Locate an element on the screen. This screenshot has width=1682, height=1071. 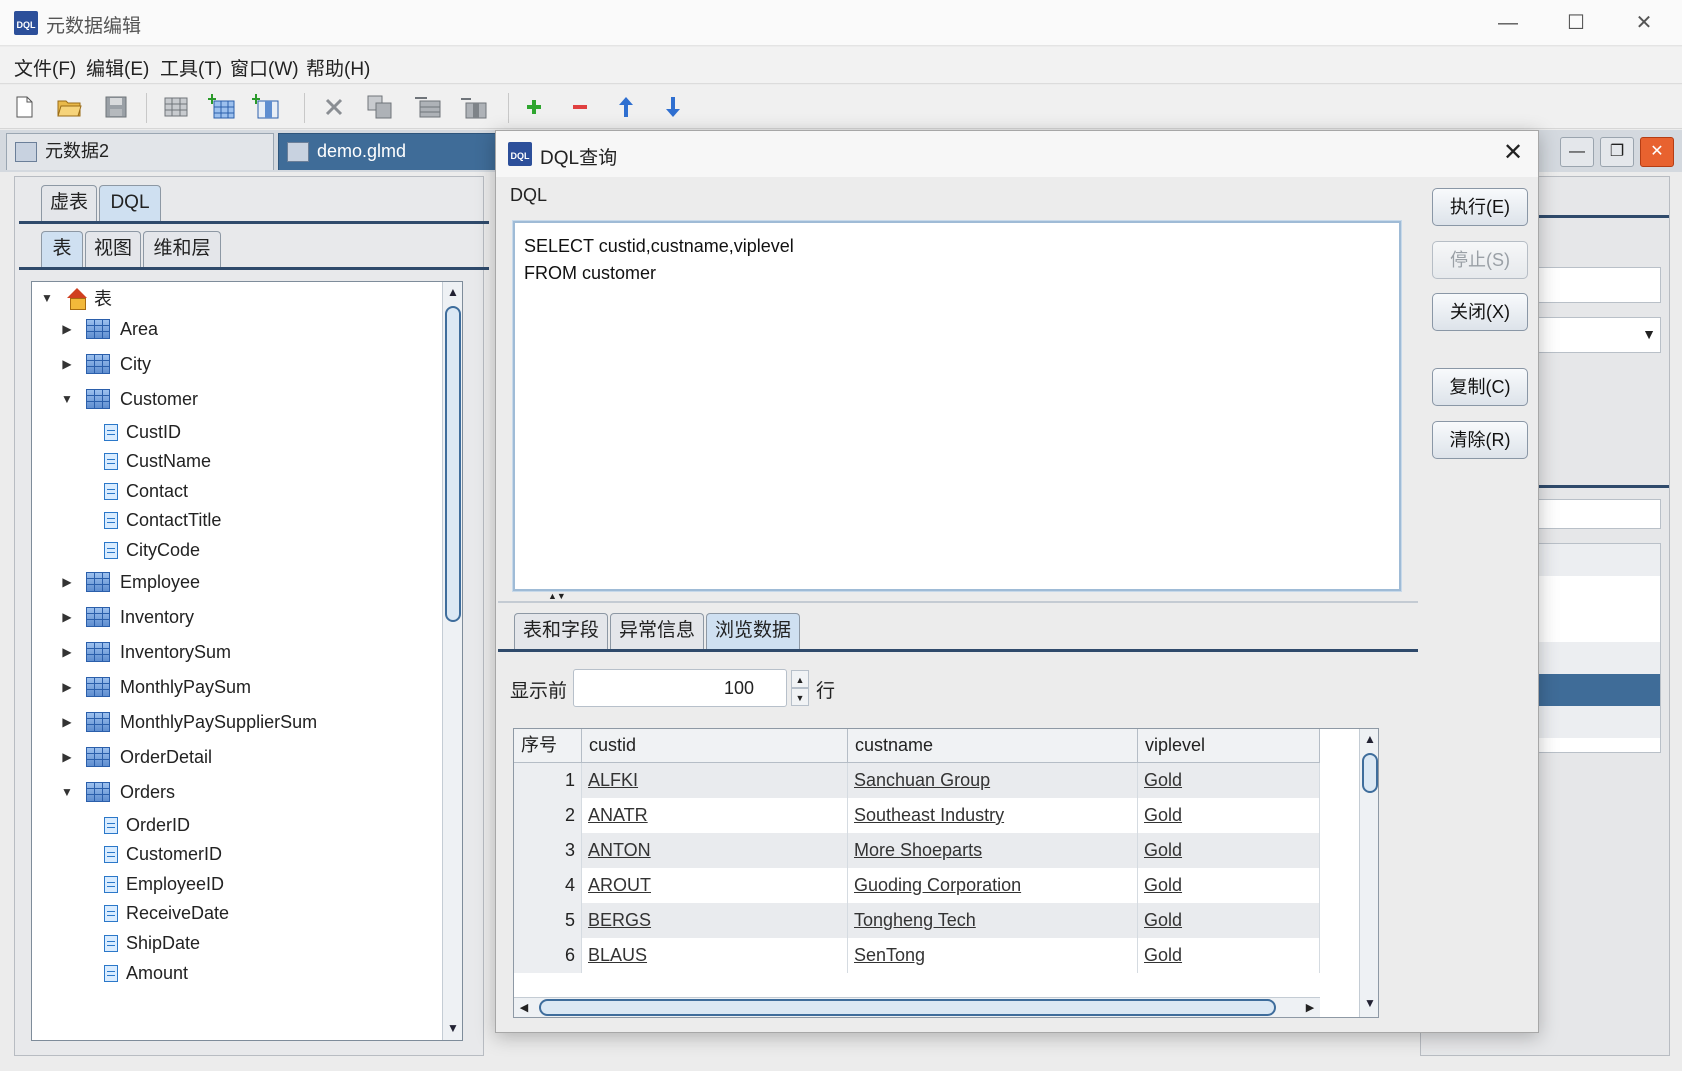
tree-node-table: ▶ OrderDetail is located at coordinates (136, 757).